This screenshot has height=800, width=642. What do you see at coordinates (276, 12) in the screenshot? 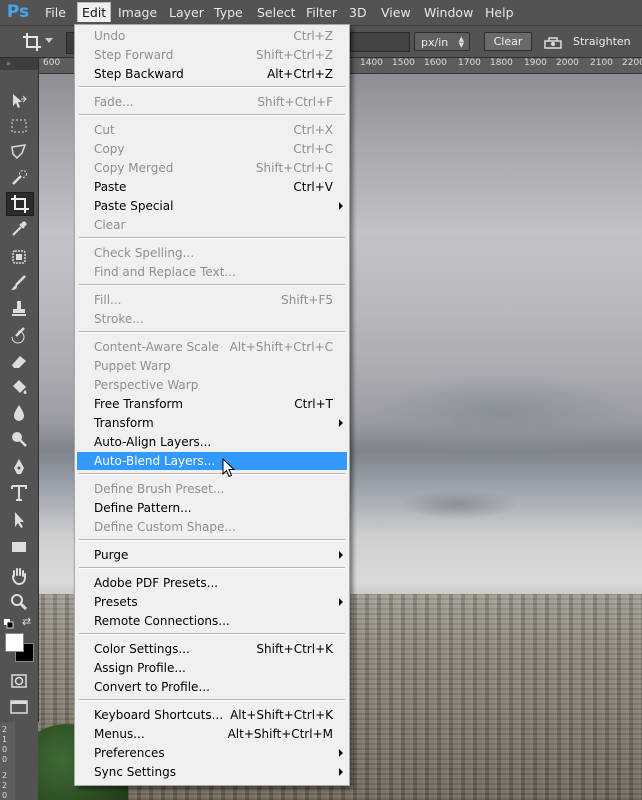
I see `menu-select: Select` at bounding box center [276, 12].